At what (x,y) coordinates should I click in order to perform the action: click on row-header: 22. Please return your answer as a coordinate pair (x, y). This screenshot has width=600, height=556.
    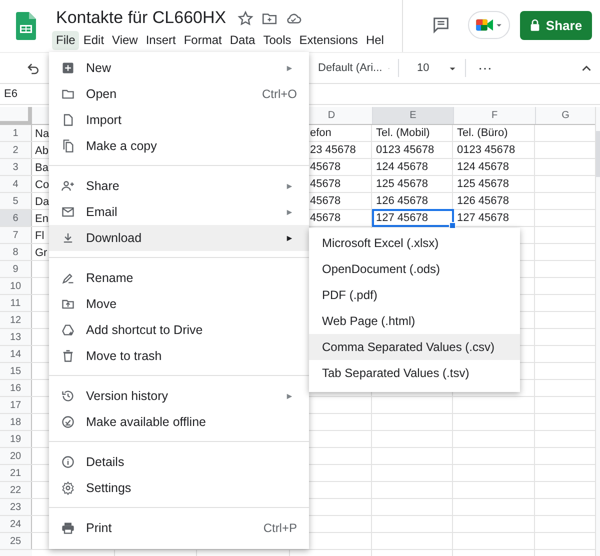
    Looking at the image, I should click on (16, 490).